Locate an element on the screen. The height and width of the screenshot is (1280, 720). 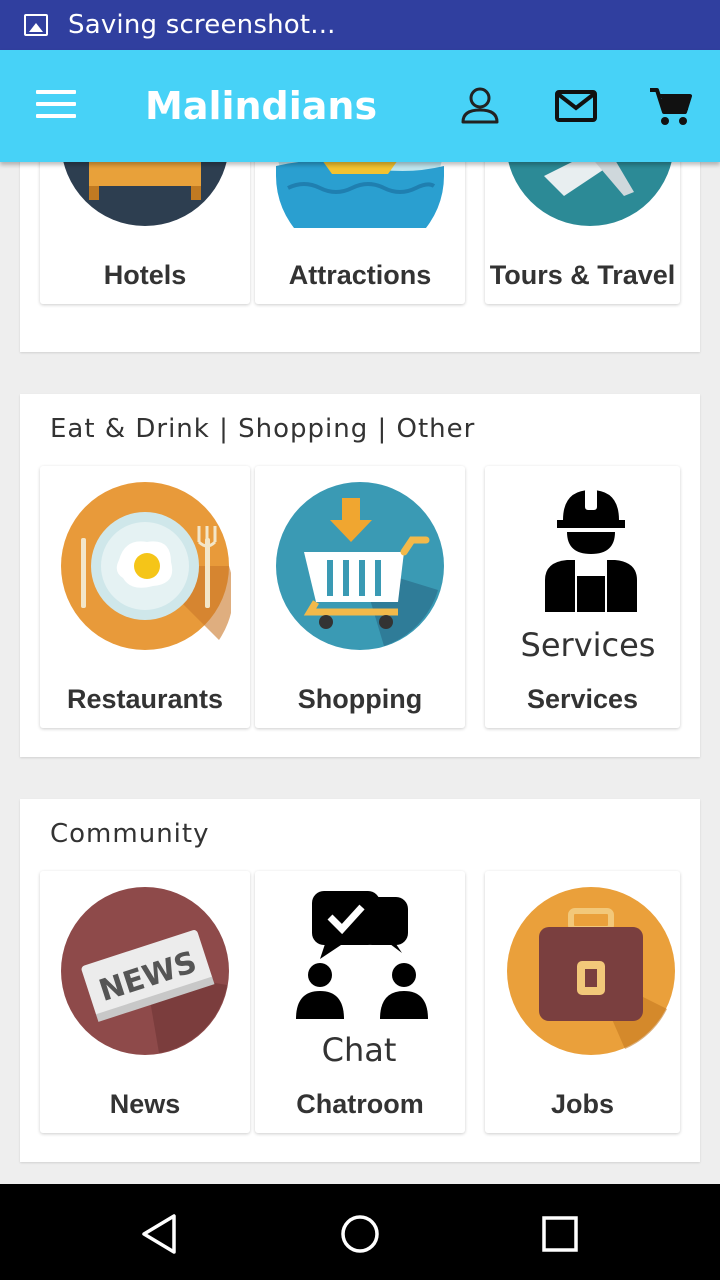
tile-shopping: Shopping is located at coordinates (360, 597).